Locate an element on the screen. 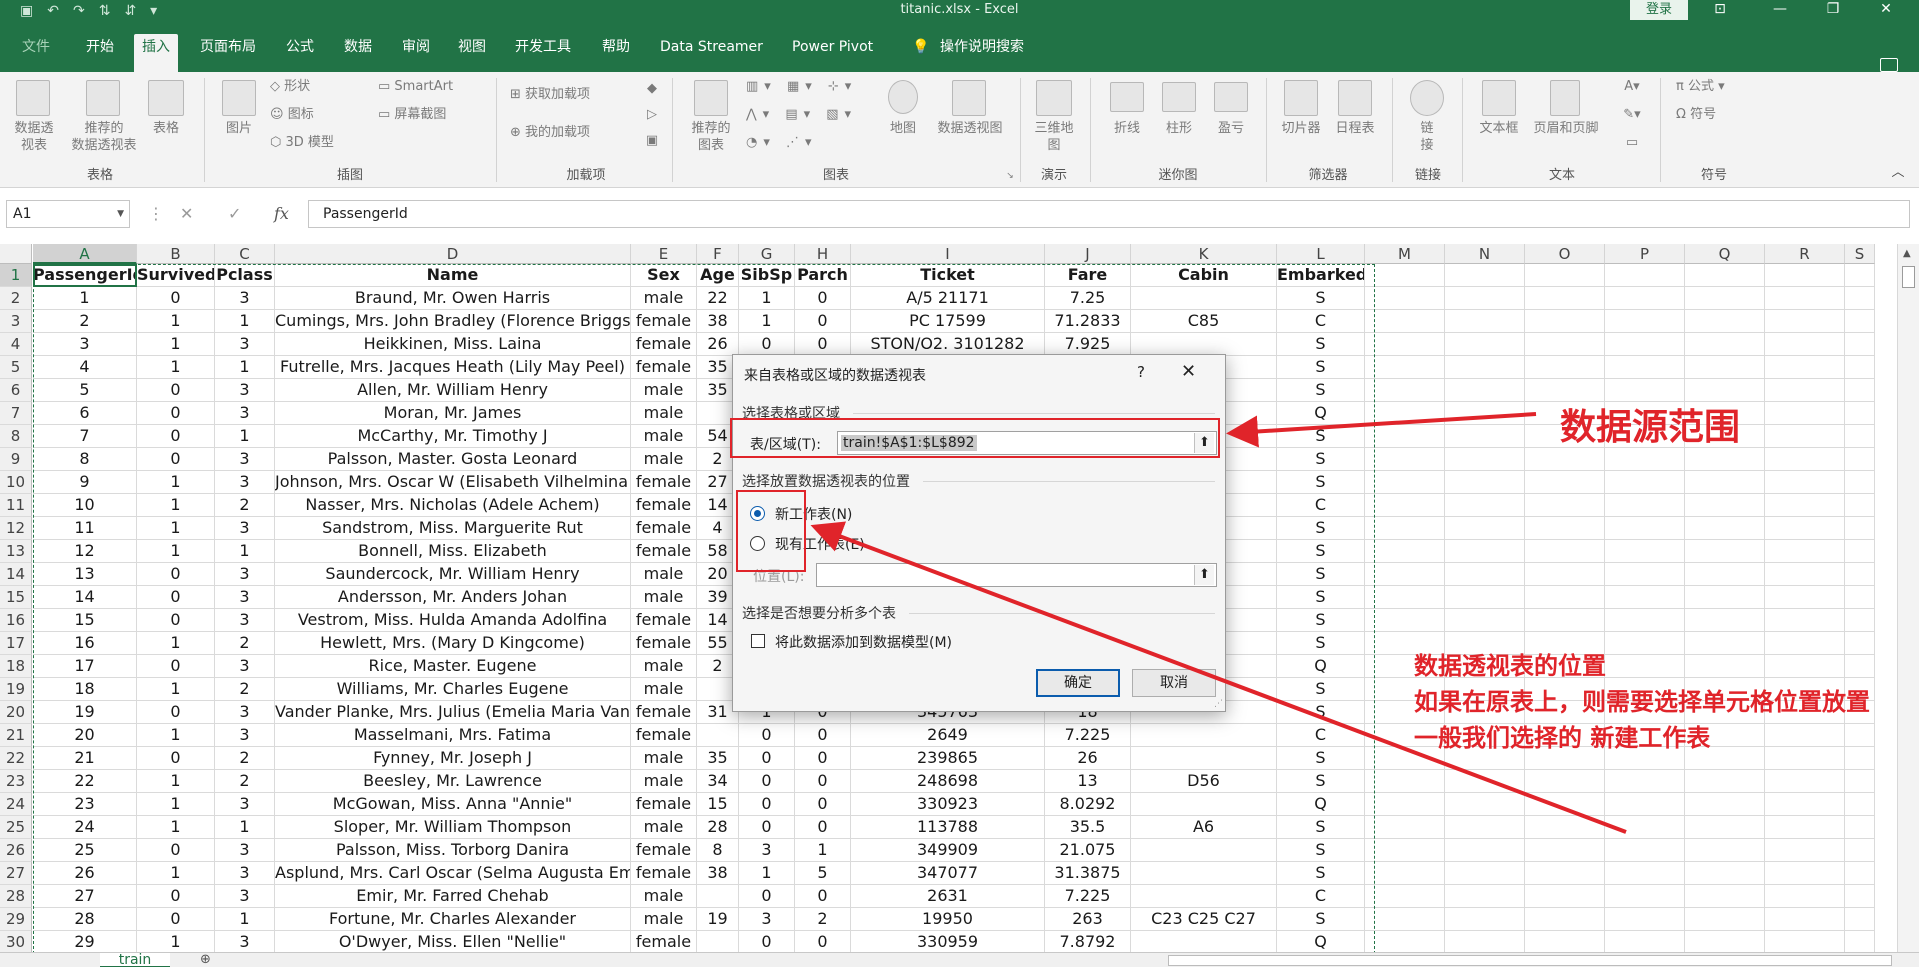 The height and width of the screenshot is (967, 1919). name-box-dropdown-icon: ▼ is located at coordinates (120, 214).